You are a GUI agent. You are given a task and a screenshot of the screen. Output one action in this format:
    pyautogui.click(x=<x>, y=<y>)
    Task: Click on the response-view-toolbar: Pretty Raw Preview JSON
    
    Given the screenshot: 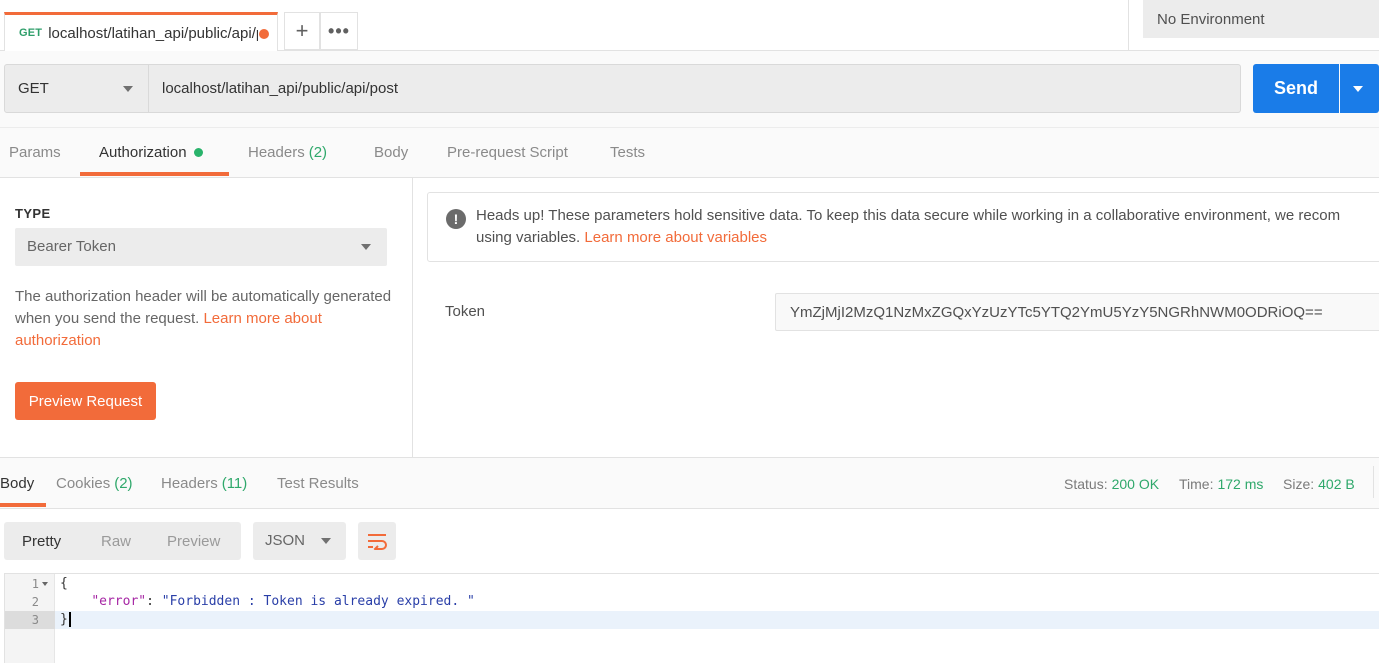 What is the action you would take?
    pyautogui.click(x=689, y=541)
    